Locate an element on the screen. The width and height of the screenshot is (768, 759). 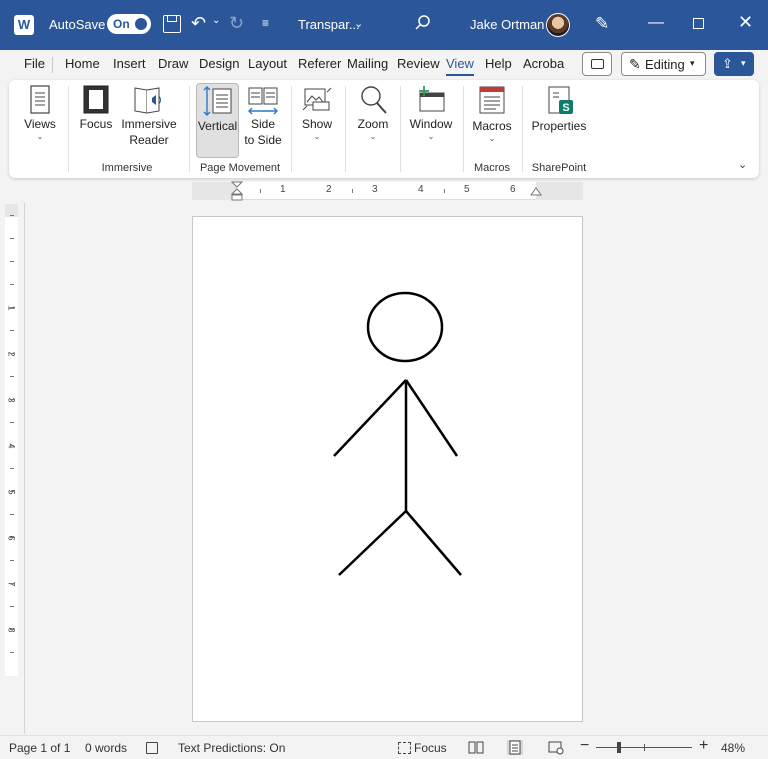
vertical-page-icon is located at coordinates (217, 101).